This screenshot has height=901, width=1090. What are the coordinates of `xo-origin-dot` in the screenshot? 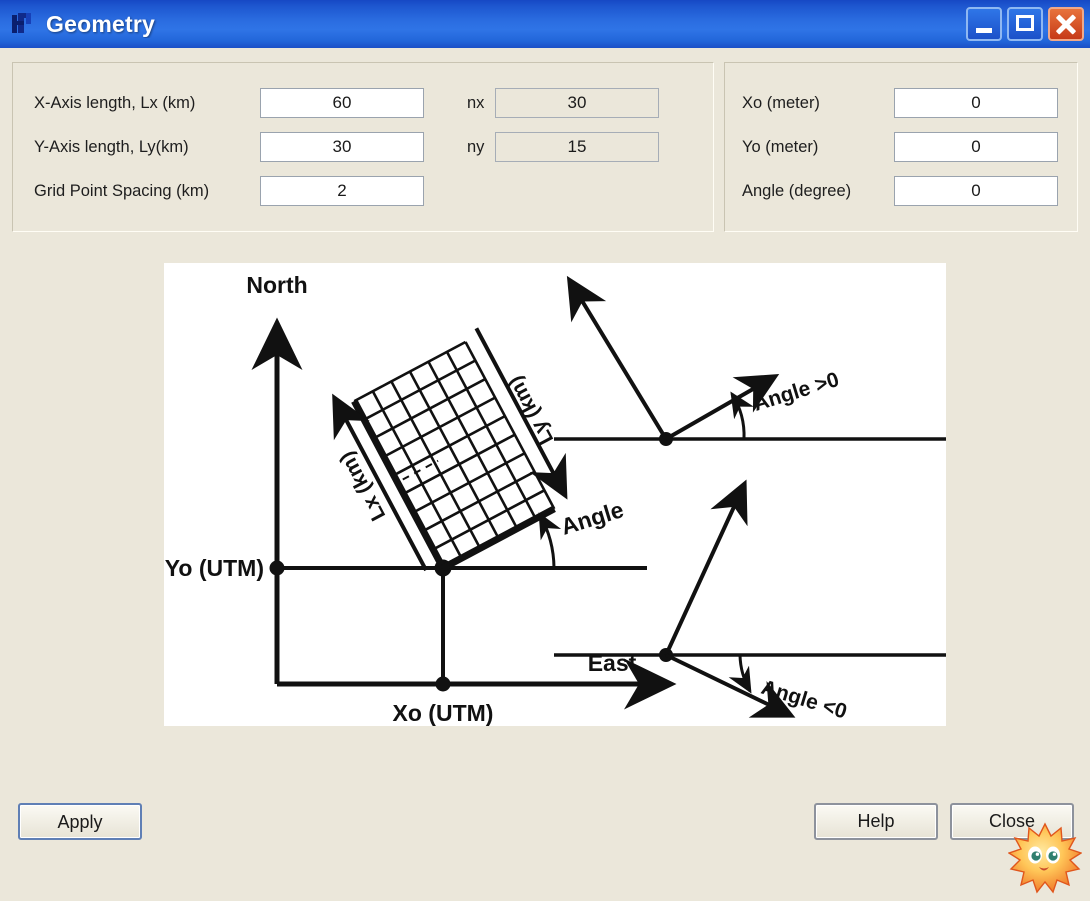 It's located at (443, 684).